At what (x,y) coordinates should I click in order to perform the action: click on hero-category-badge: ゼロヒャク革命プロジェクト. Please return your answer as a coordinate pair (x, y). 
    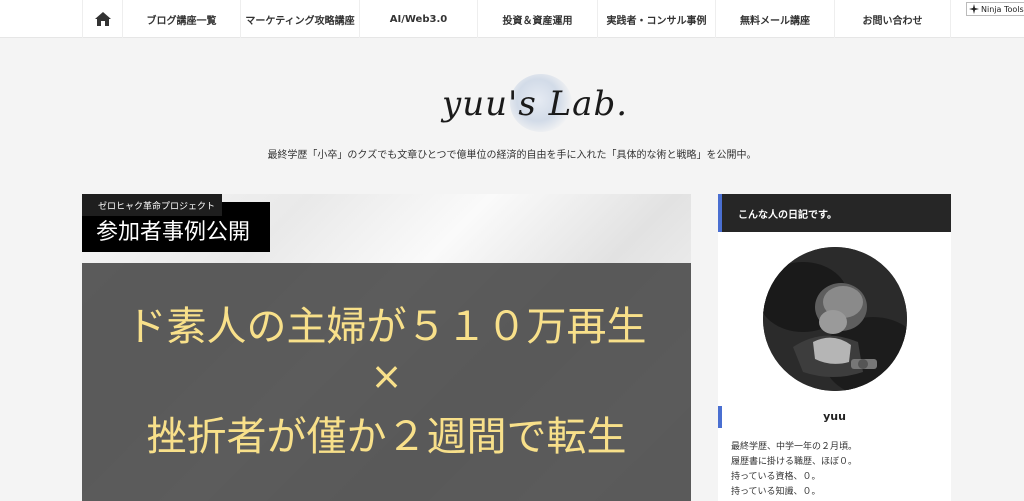
    Looking at the image, I should click on (152, 205).